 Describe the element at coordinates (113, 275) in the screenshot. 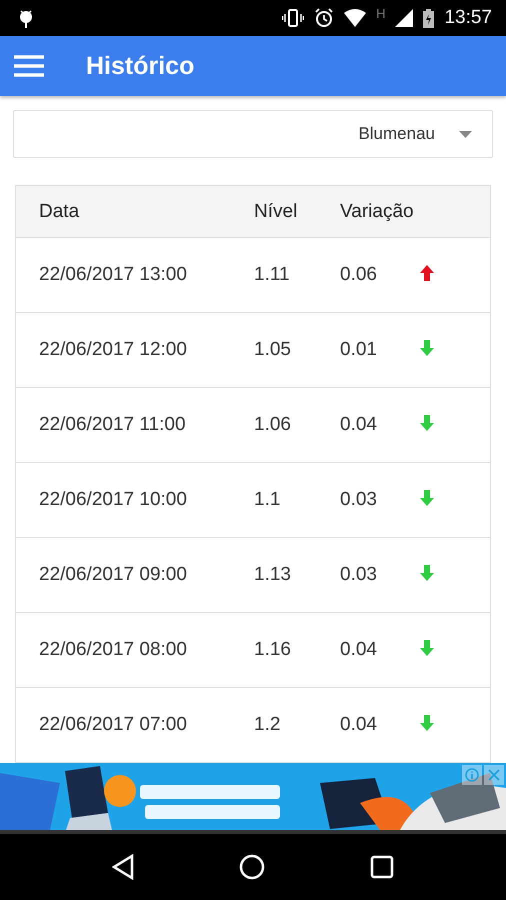

I see `date-cell-text: 22/06/2017 13:00` at that location.